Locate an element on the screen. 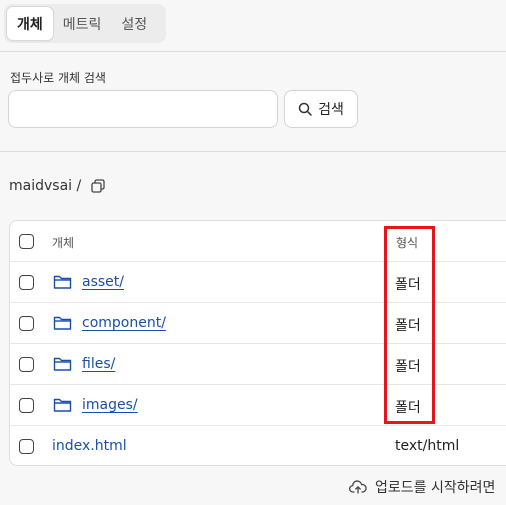  object-link: images/ is located at coordinates (110, 405).